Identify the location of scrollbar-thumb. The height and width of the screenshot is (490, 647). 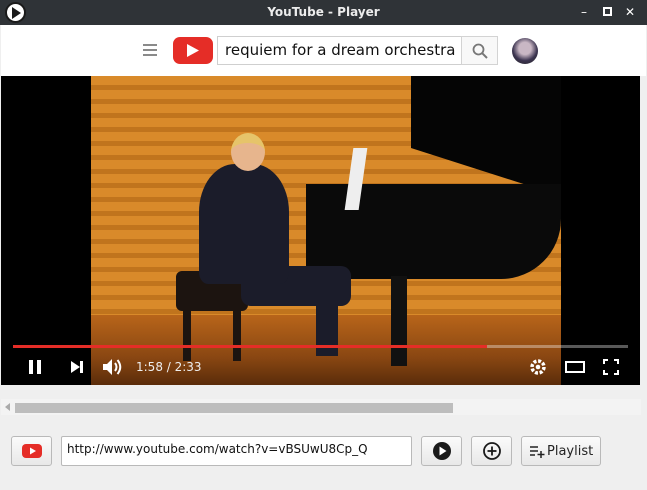
(234, 408).